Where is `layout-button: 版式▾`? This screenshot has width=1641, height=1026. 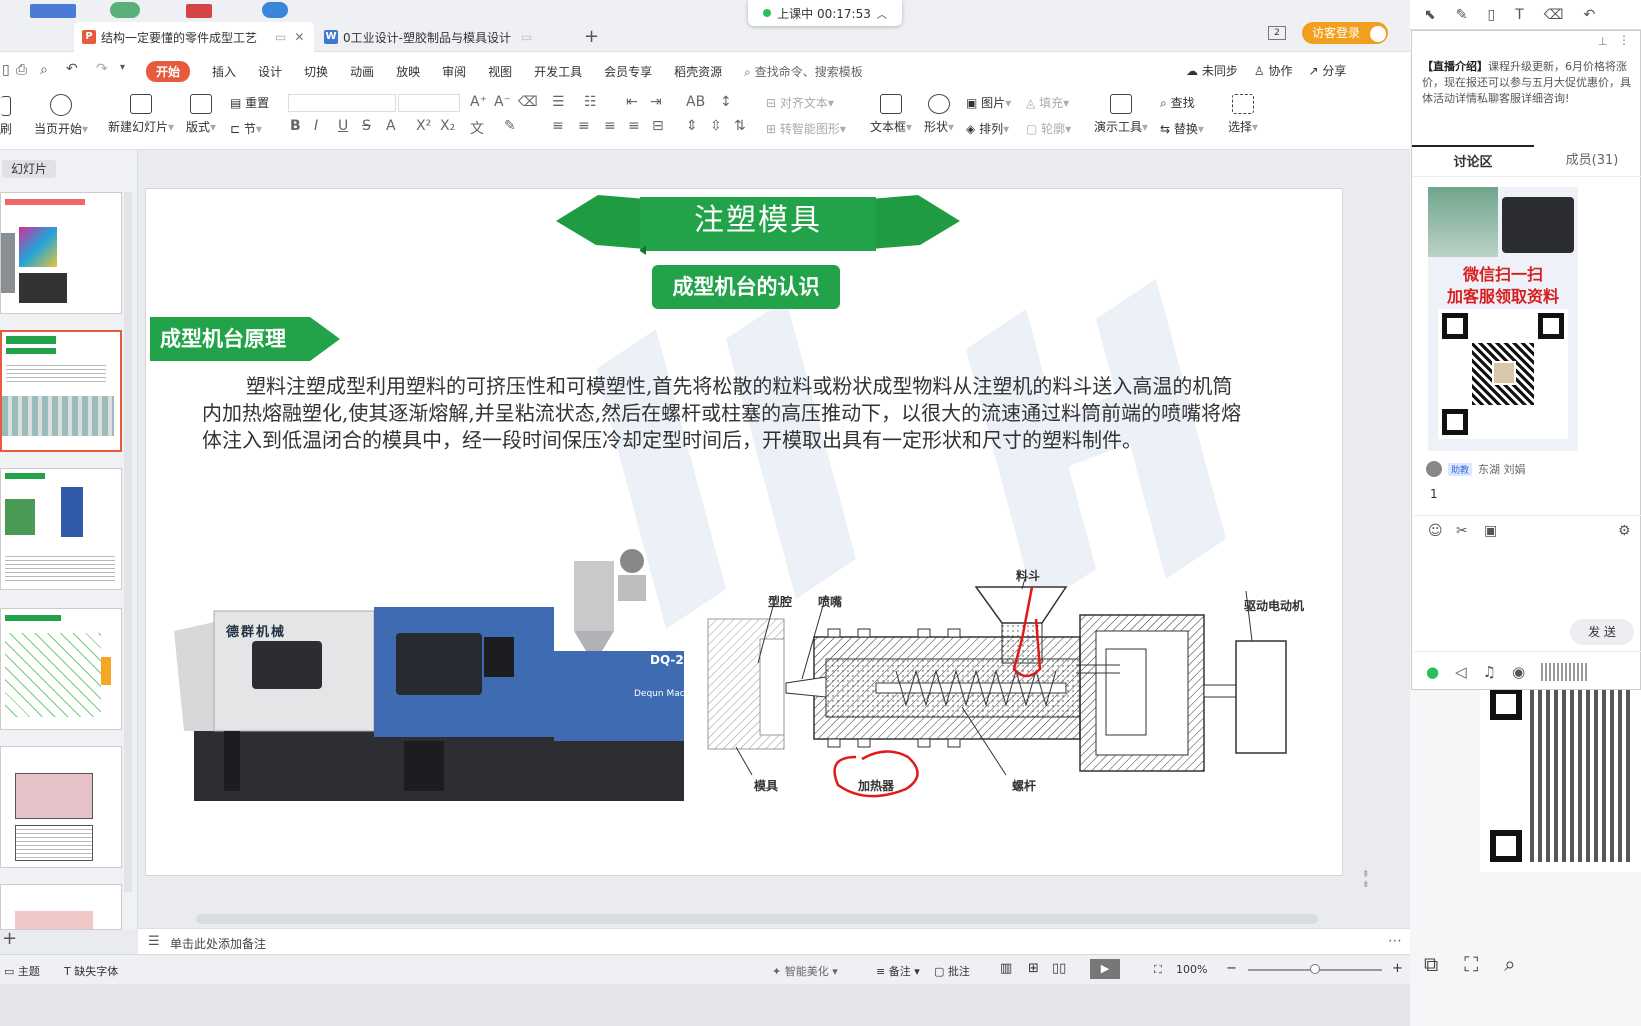 layout-button: 版式▾ is located at coordinates (201, 114).